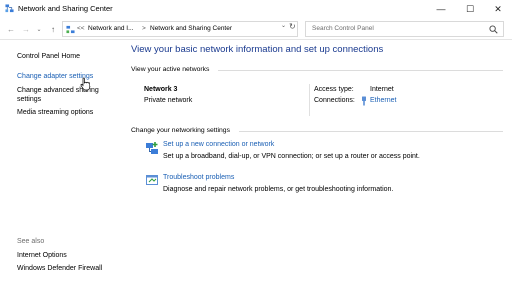  What do you see at coordinates (198, 177) in the screenshot?
I see `troubleshoot-problems-link: Troubleshoot problems` at bounding box center [198, 177].